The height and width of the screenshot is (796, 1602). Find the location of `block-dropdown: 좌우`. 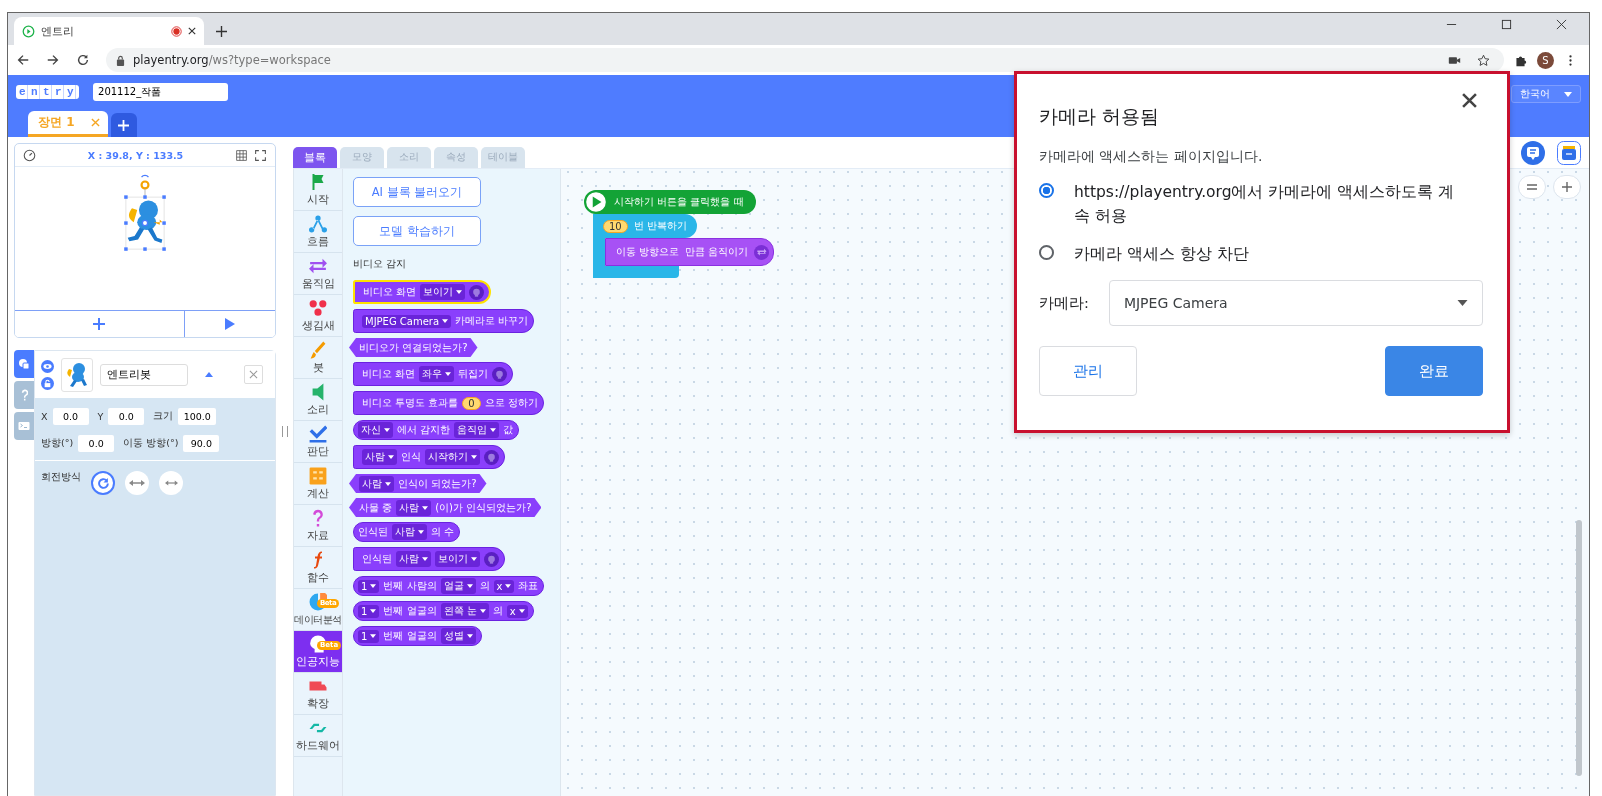

block-dropdown: 좌우 is located at coordinates (437, 374).